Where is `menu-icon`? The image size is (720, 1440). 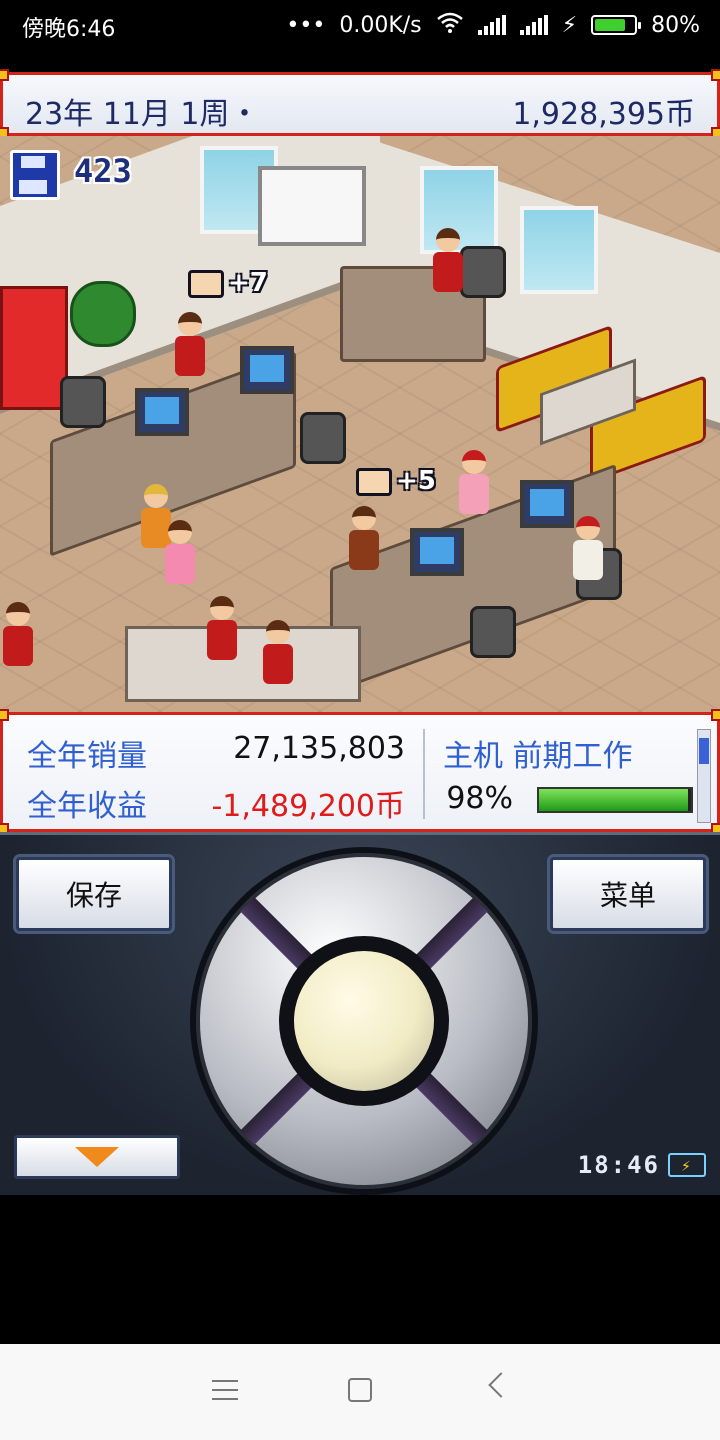 menu-icon is located at coordinates (225, 1391).